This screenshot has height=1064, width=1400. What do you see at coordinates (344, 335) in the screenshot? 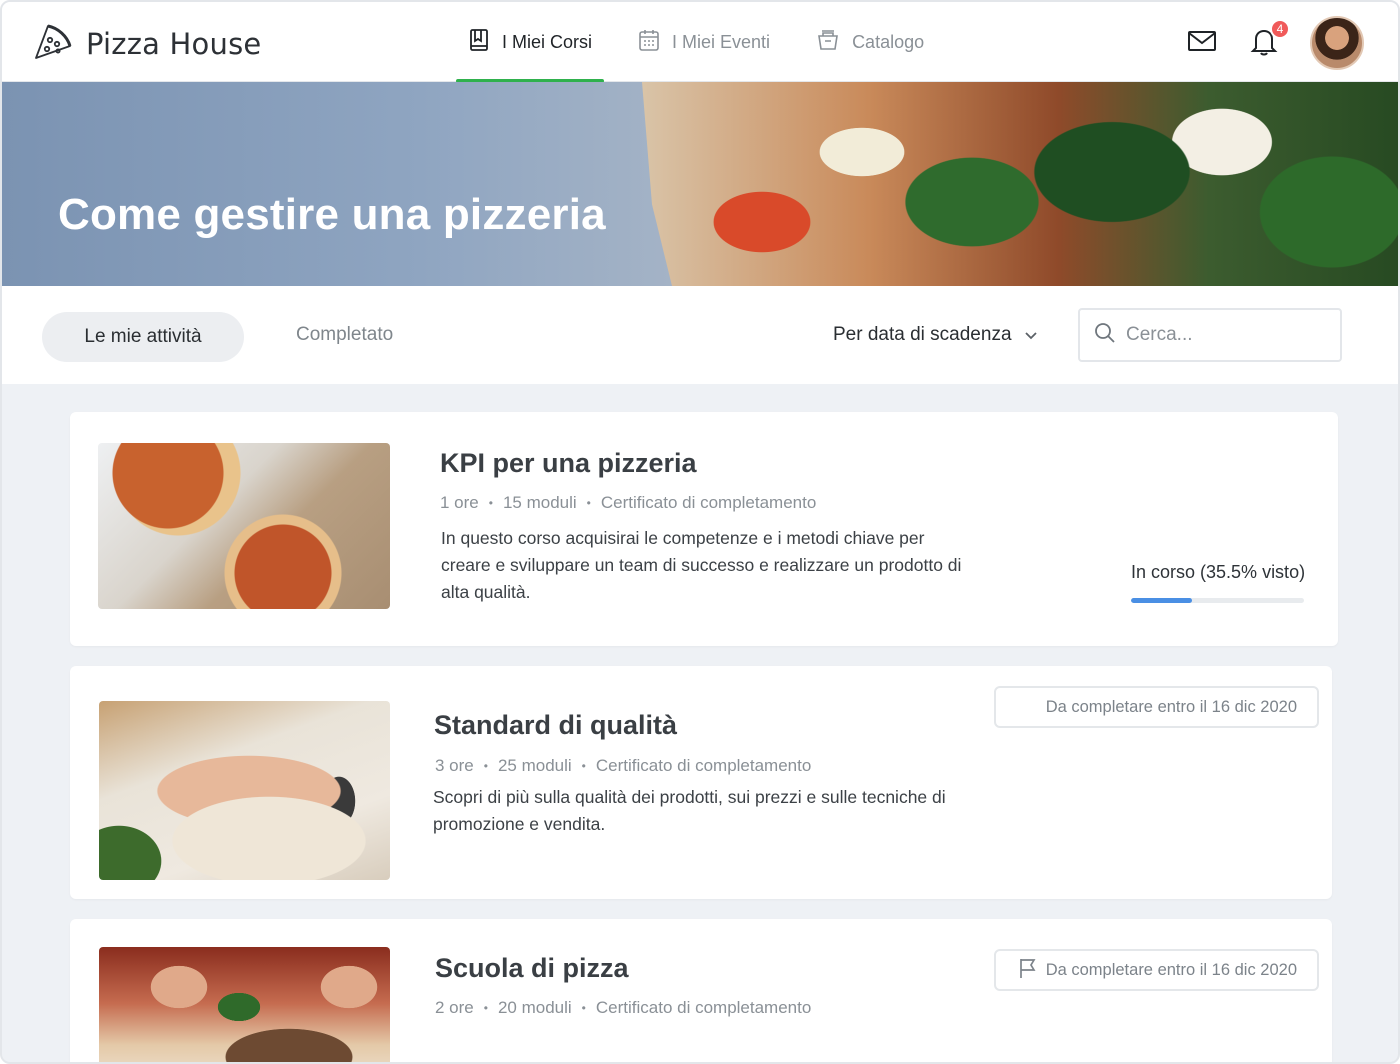
I see `tab-completed: Completato` at bounding box center [344, 335].